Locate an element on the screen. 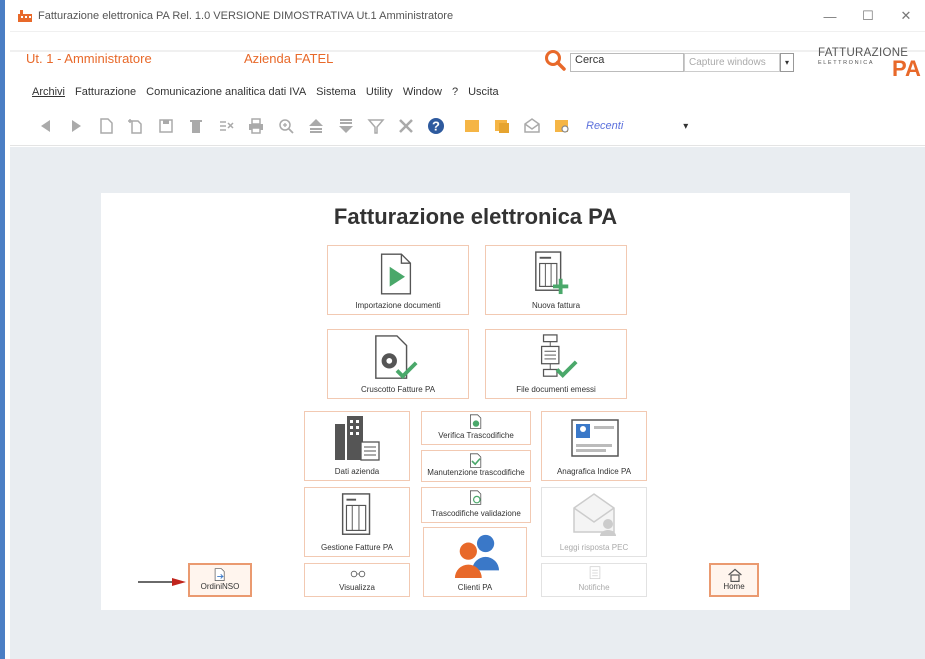  svg-text: PA is located at coordinates (906, 68).